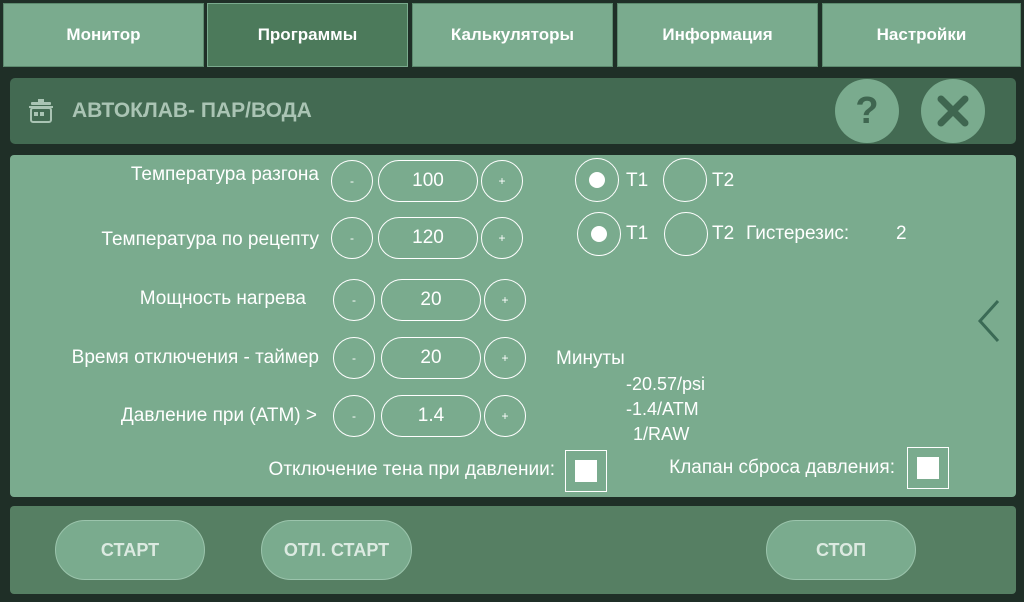 The image size is (1024, 602). Describe the element at coordinates (717, 35) in the screenshot. I see `tab-information: Информация` at that location.